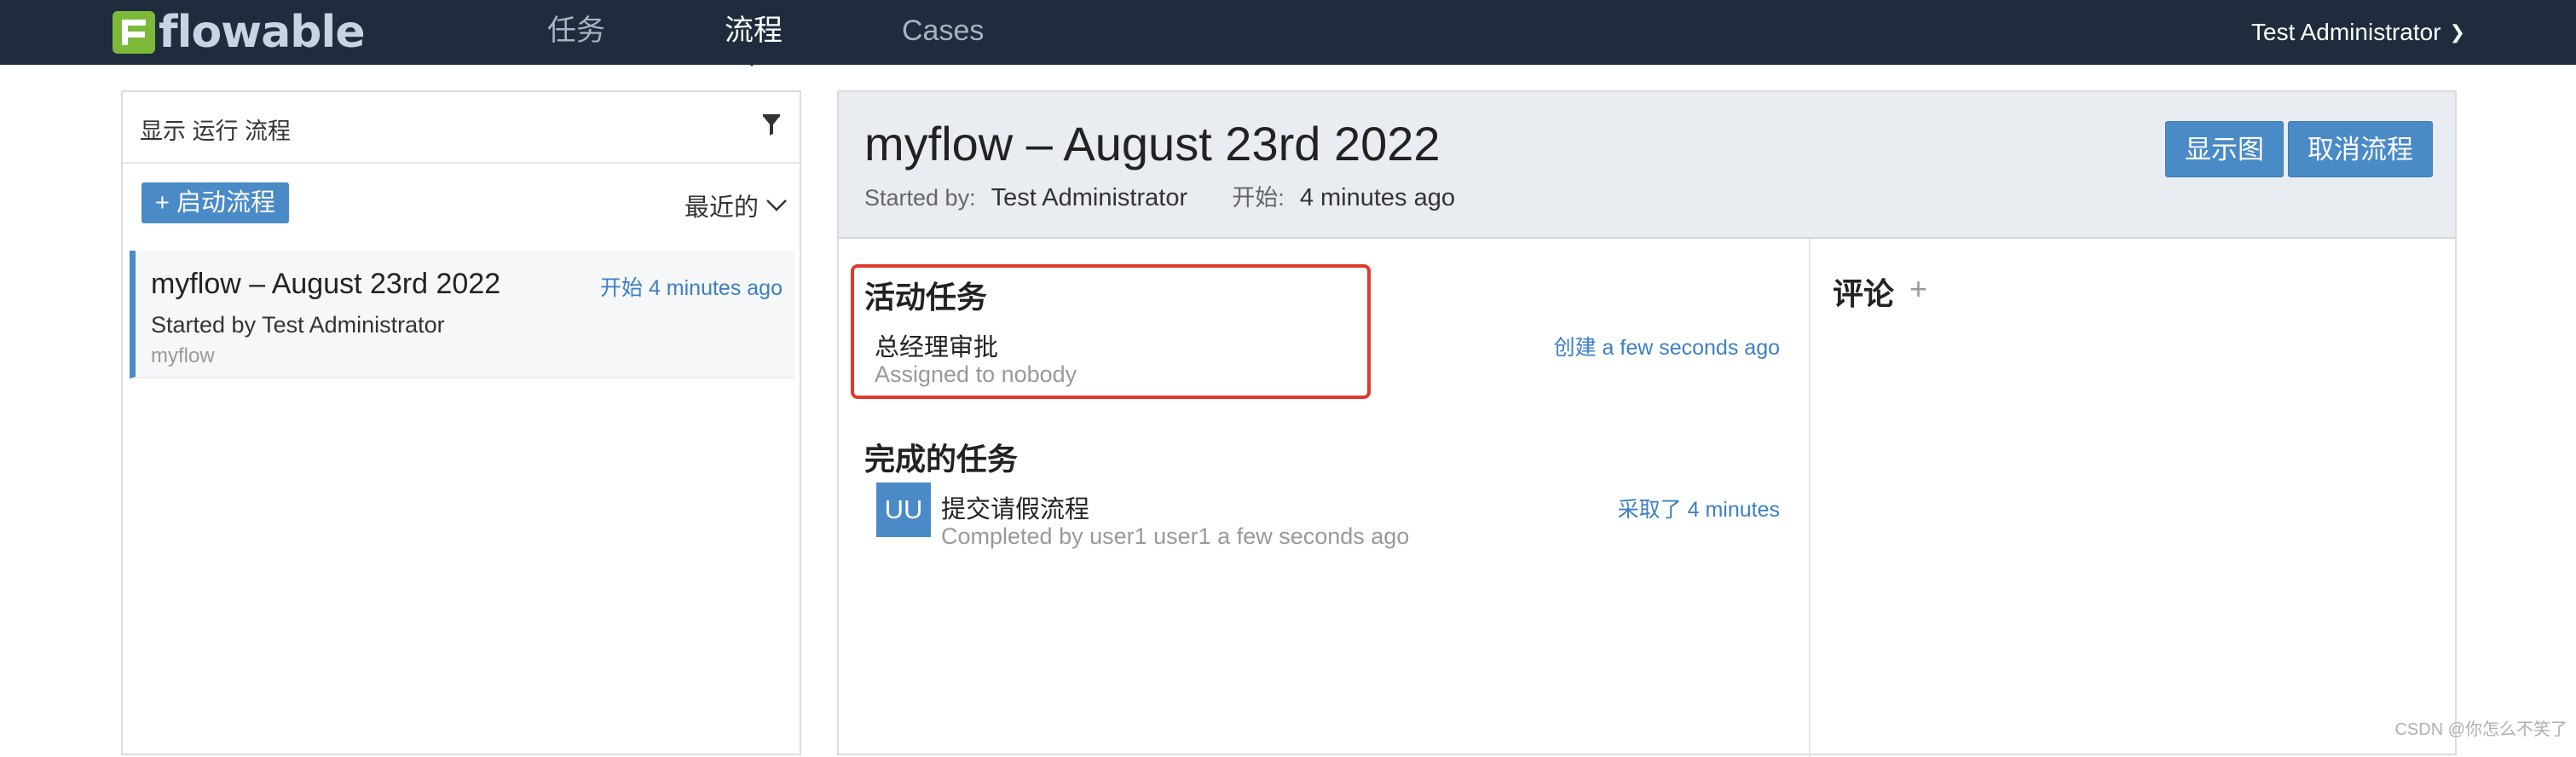 This screenshot has width=2576, height=757. Describe the element at coordinates (1698, 510) in the screenshot. I see `completed-task-duration: 采取了 4 minutes` at that location.